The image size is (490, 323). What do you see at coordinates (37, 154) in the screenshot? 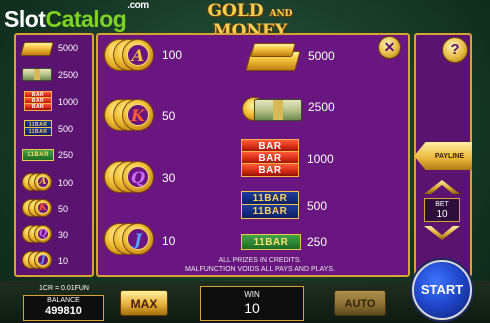
I see `single-bar-icon: 11BAR` at bounding box center [37, 154].